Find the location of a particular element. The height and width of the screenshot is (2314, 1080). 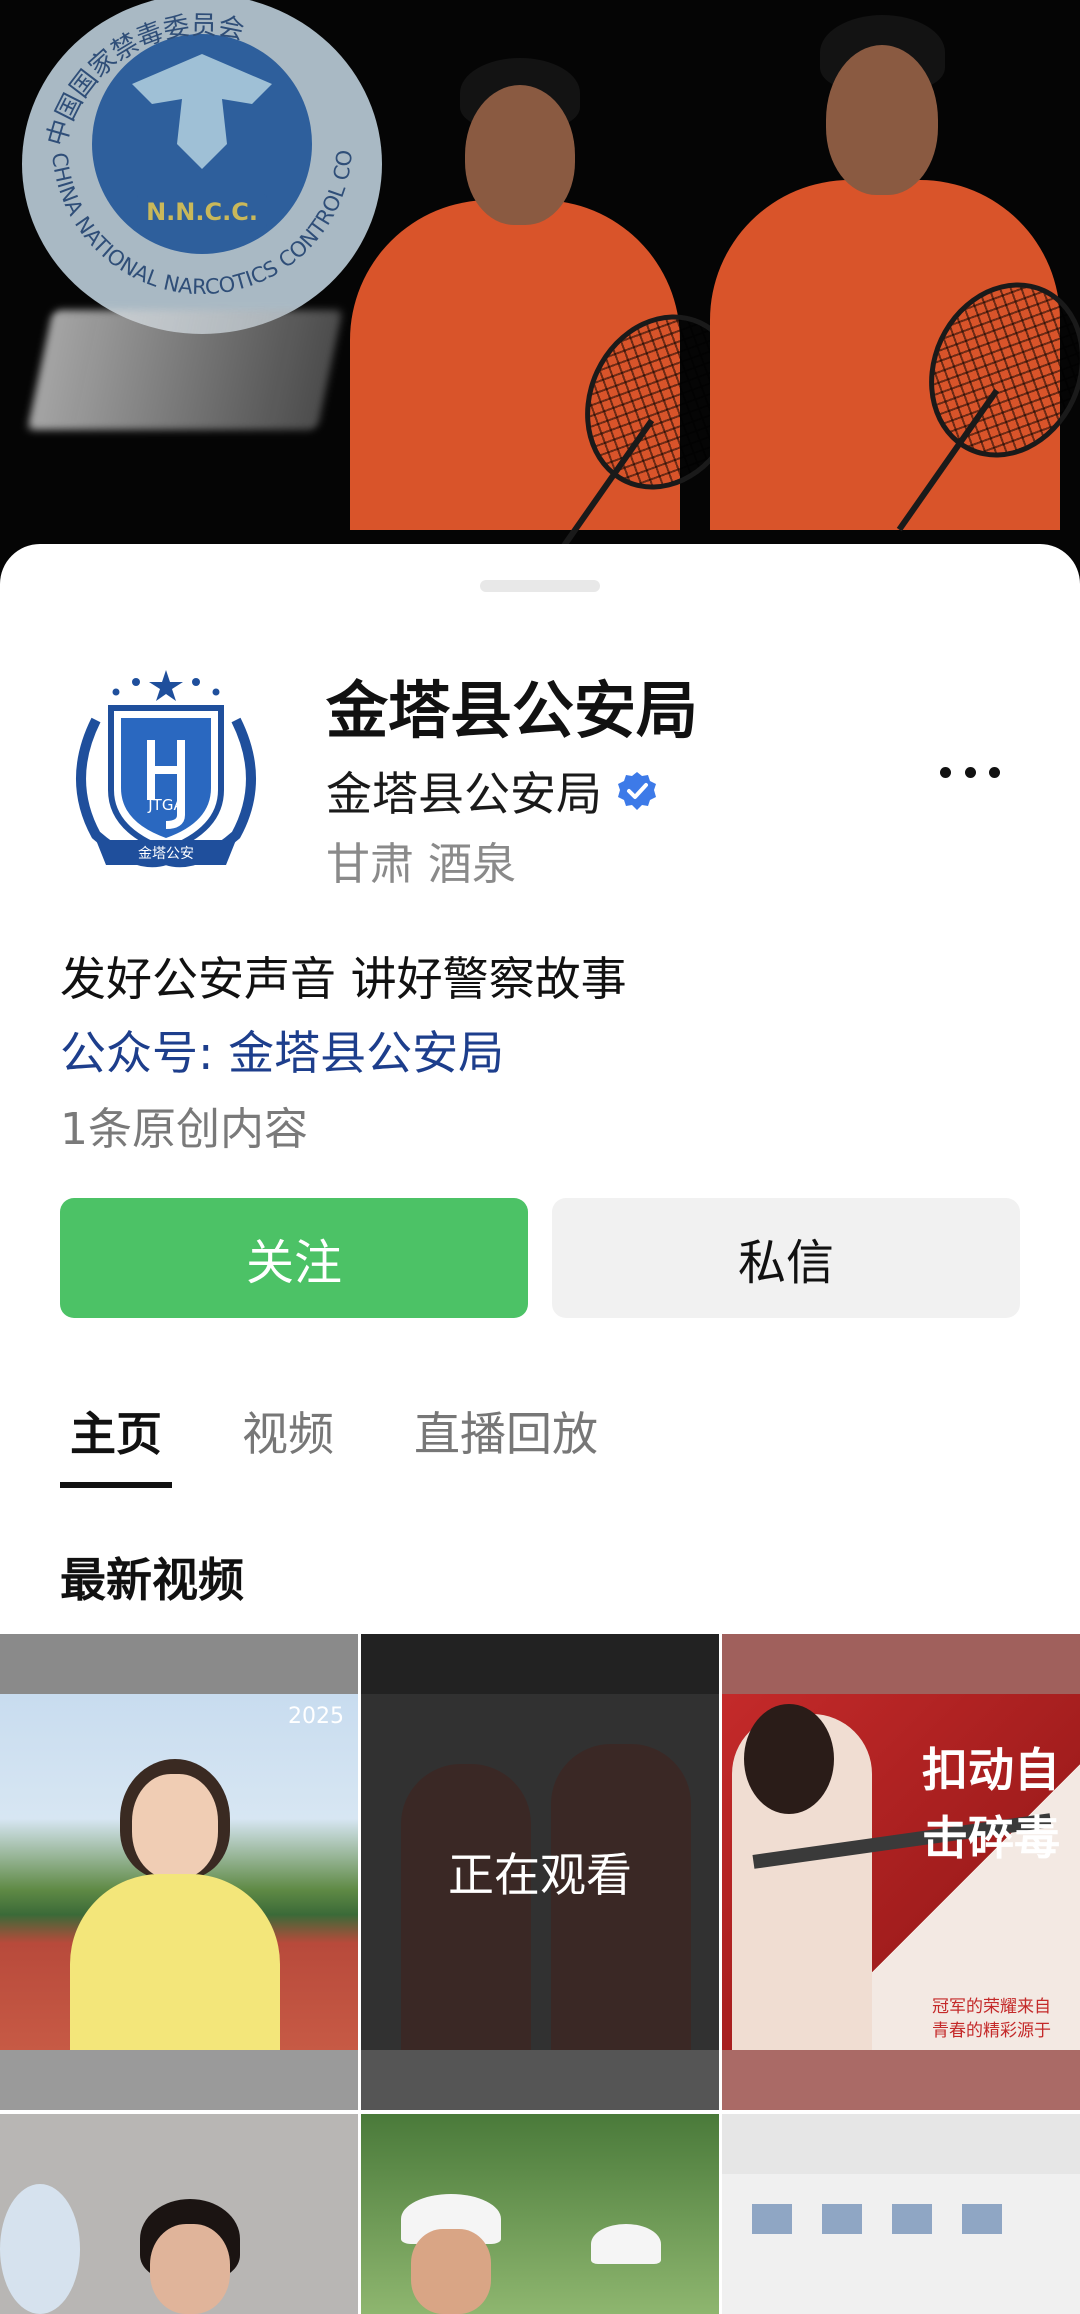

drag-handle is located at coordinates (540, 586).